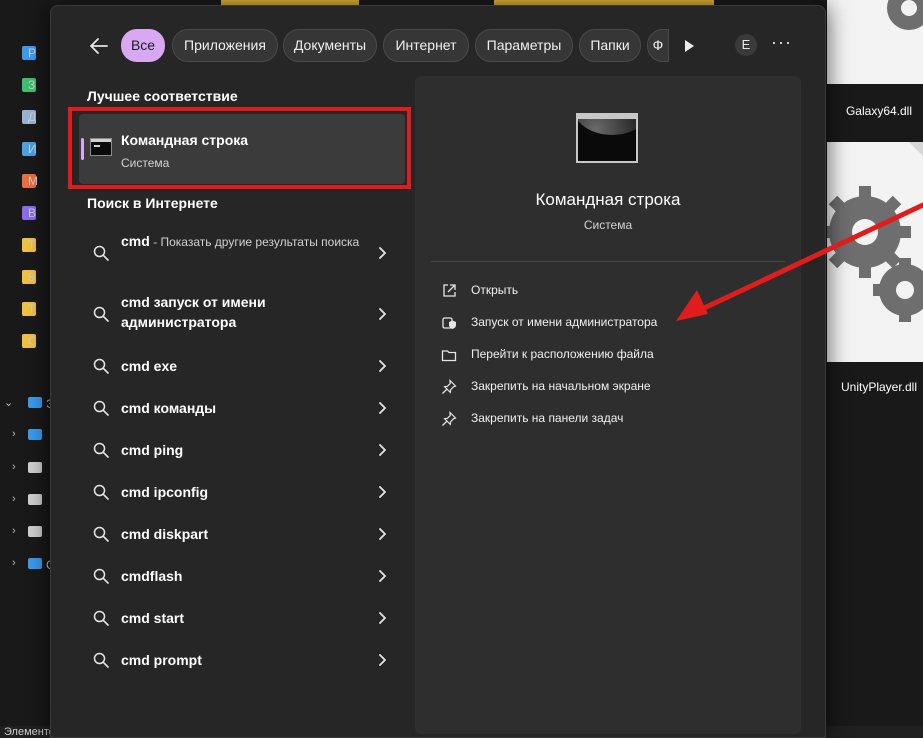 Image resolution: width=923 pixels, height=738 pixels. What do you see at coordinates (30, 181) in the screenshot?
I see `explorer-sidebar-item: М` at bounding box center [30, 181].